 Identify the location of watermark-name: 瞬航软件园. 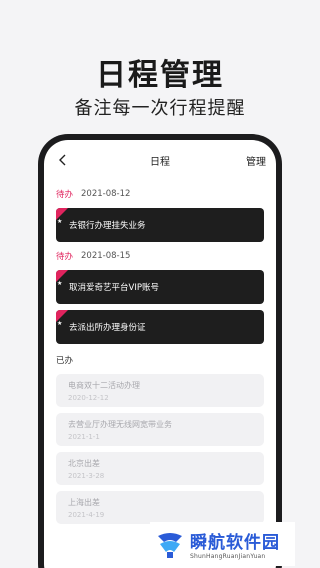
(235, 543).